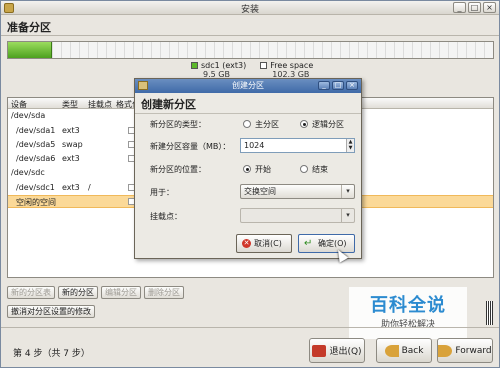 The width and height of the screenshot is (500, 368). I want to click on used-segment, so click(30, 50).